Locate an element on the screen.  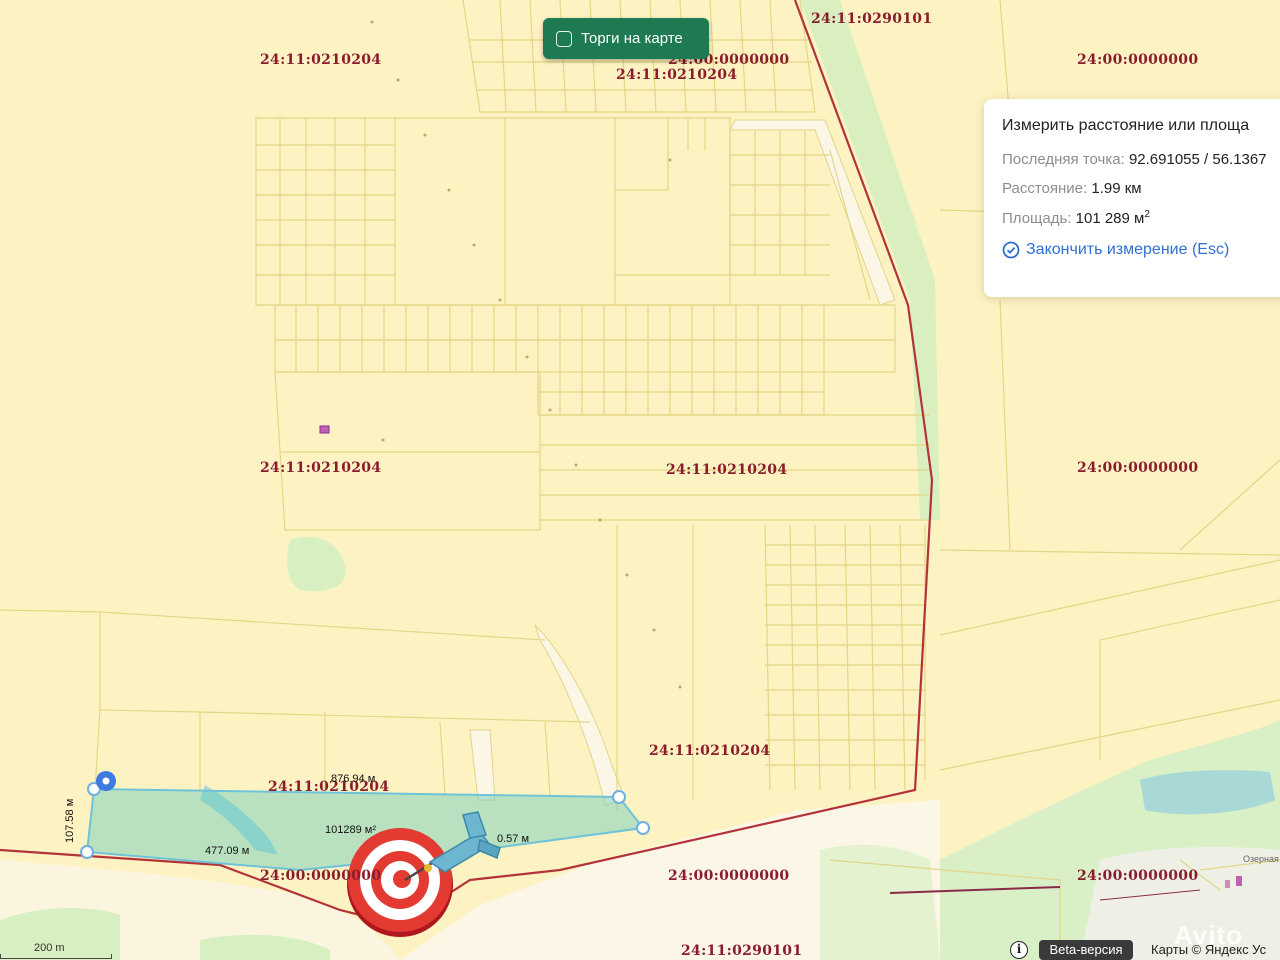
auction-toggle-button: Торги на карте is located at coordinates (626, 38).